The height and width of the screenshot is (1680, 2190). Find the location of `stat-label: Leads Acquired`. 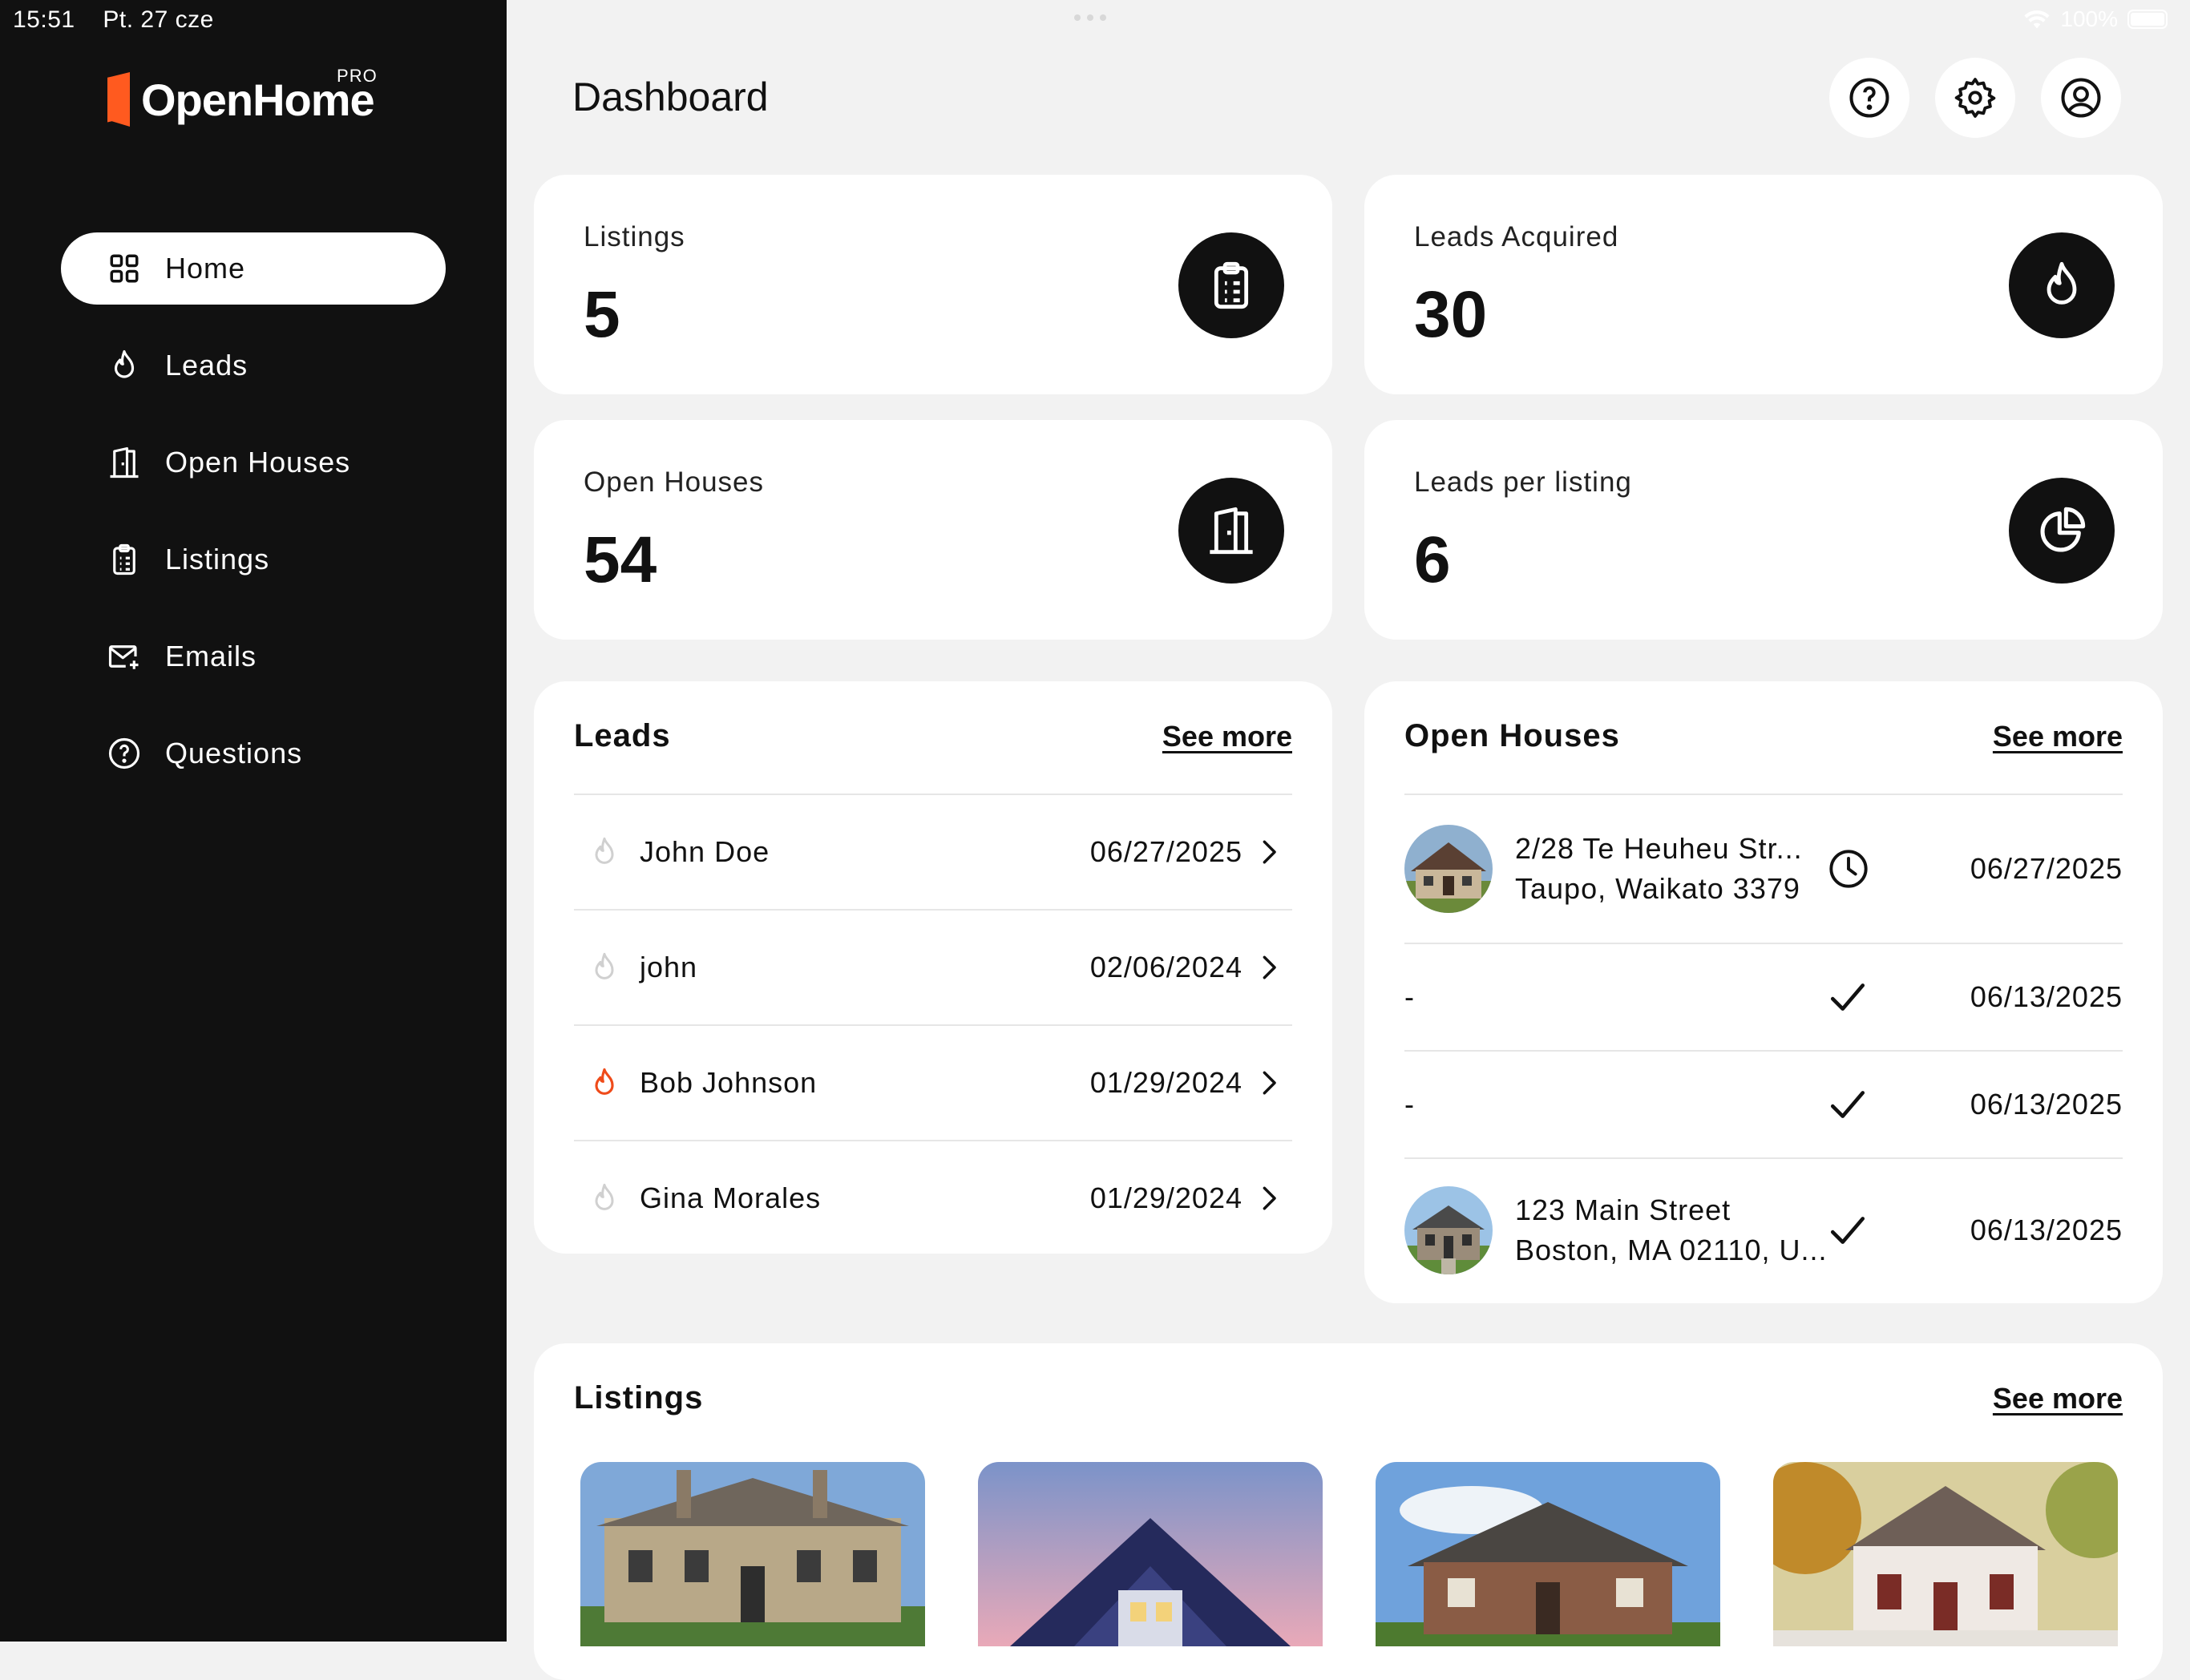

stat-label: Leads Acquired is located at coordinates (1516, 236).